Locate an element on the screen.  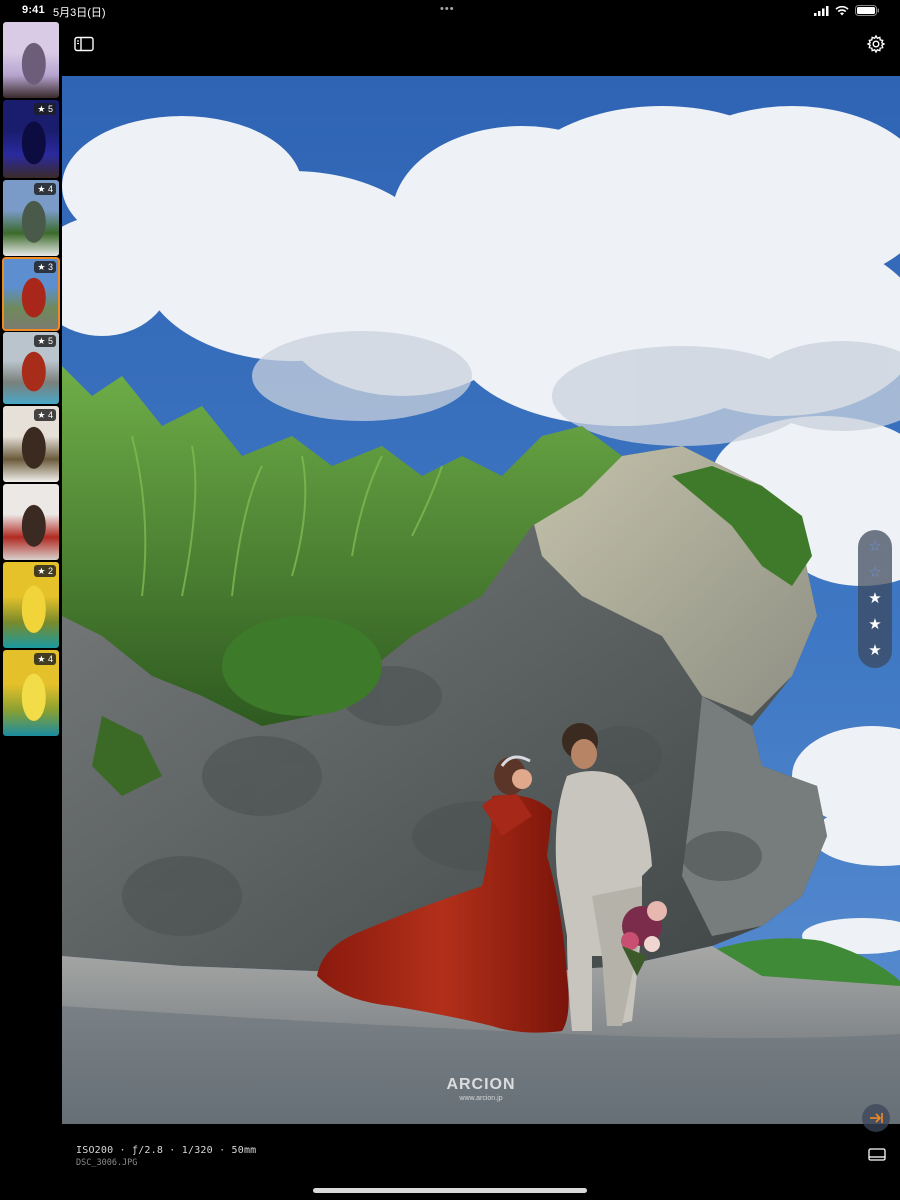
layout-toggle-icon is located at coordinates (877, 1155).